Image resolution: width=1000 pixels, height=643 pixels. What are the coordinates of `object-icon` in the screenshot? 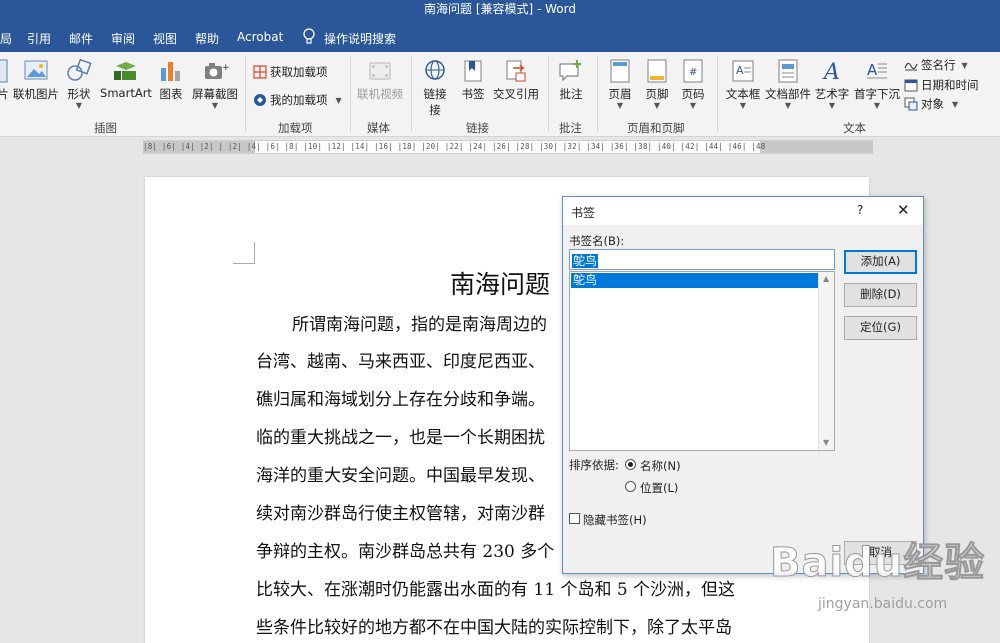 It's located at (911, 104).